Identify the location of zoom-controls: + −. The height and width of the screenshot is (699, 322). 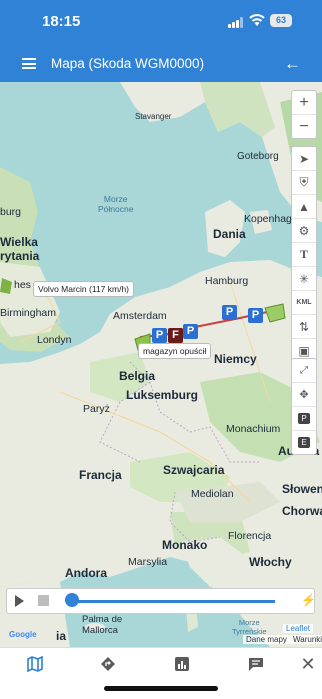
(304, 114).